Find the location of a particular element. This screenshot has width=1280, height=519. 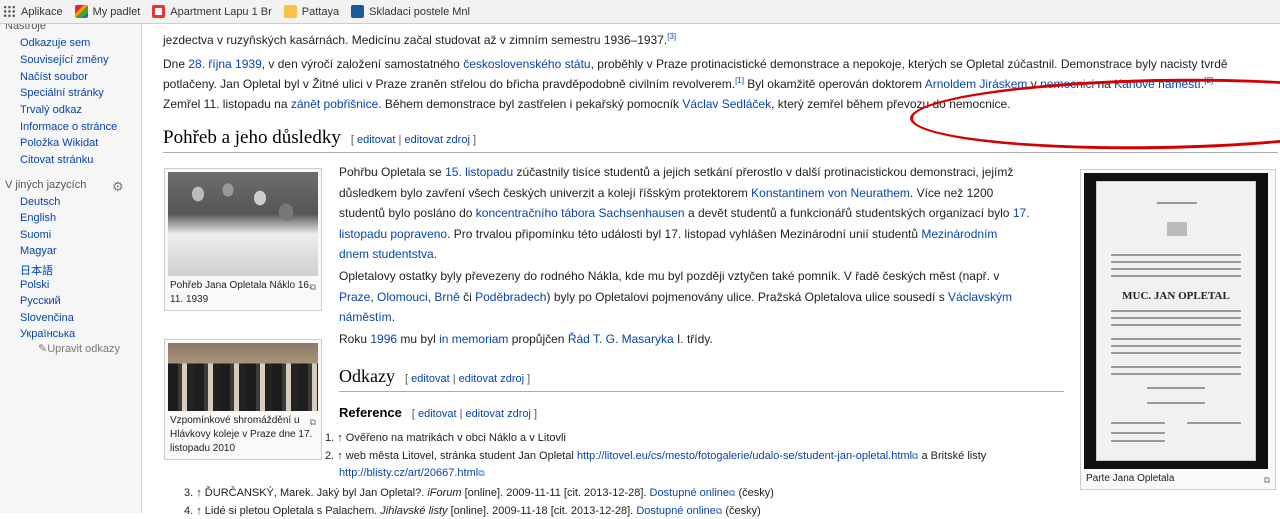

parte-sheet: MUC. JAN OPLETAL is located at coordinates (1176, 321).